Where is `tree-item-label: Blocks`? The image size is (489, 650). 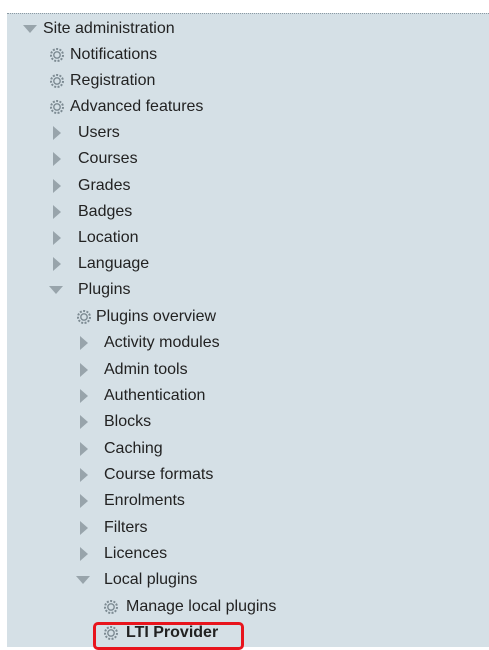
tree-item-label: Blocks is located at coordinates (128, 421).